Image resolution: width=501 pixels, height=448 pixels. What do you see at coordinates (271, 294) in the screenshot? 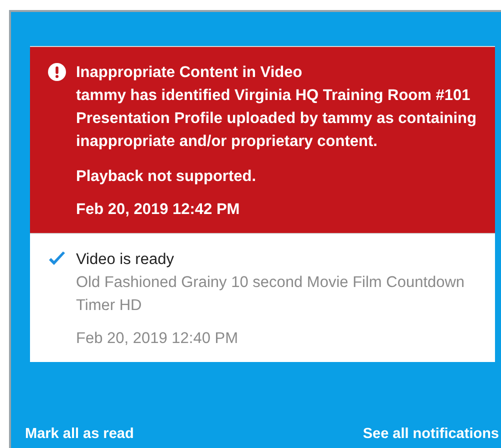
I see `notification-message: Old Fashioned Grainy 10 second Movie Film Countdown Timer HD` at bounding box center [271, 294].